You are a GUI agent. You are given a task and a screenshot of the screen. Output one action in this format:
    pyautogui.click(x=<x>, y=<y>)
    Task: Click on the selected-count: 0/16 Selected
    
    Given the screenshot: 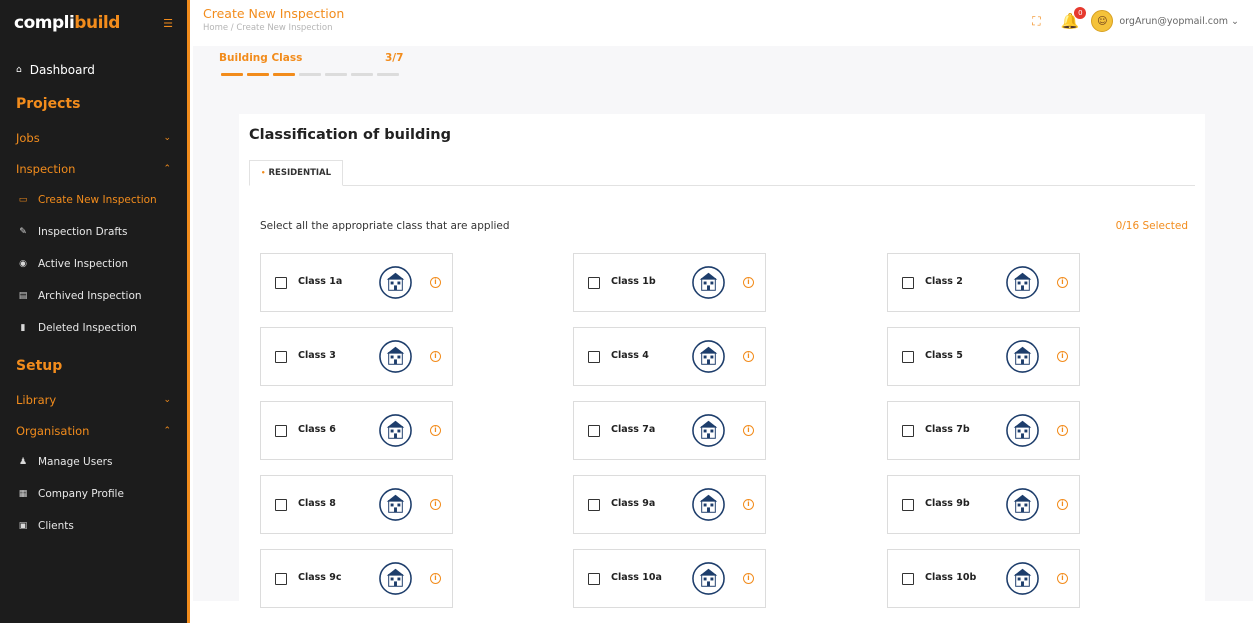 What is the action you would take?
    pyautogui.click(x=1151, y=226)
    